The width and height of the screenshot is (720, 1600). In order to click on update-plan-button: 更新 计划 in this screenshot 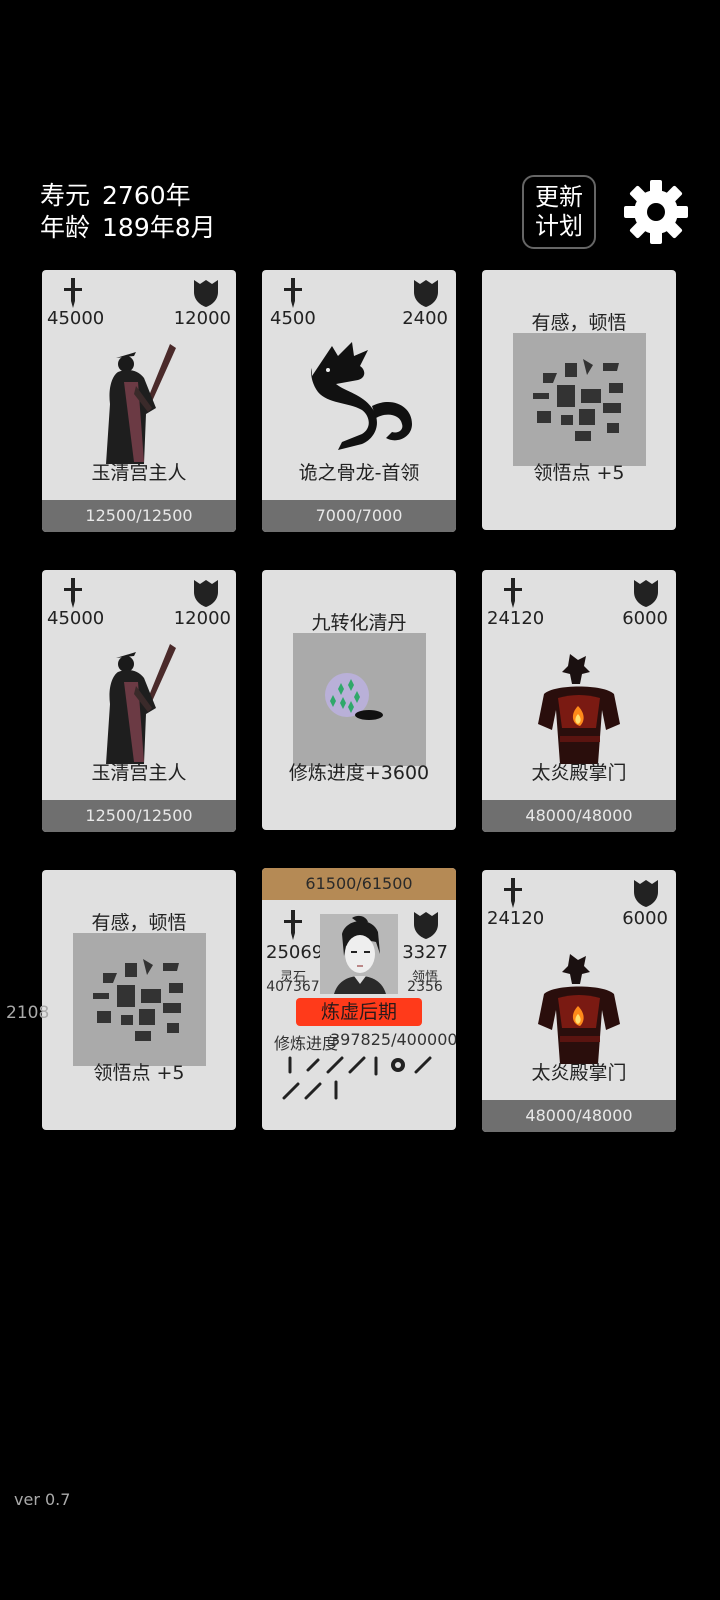, I will do `click(559, 212)`.